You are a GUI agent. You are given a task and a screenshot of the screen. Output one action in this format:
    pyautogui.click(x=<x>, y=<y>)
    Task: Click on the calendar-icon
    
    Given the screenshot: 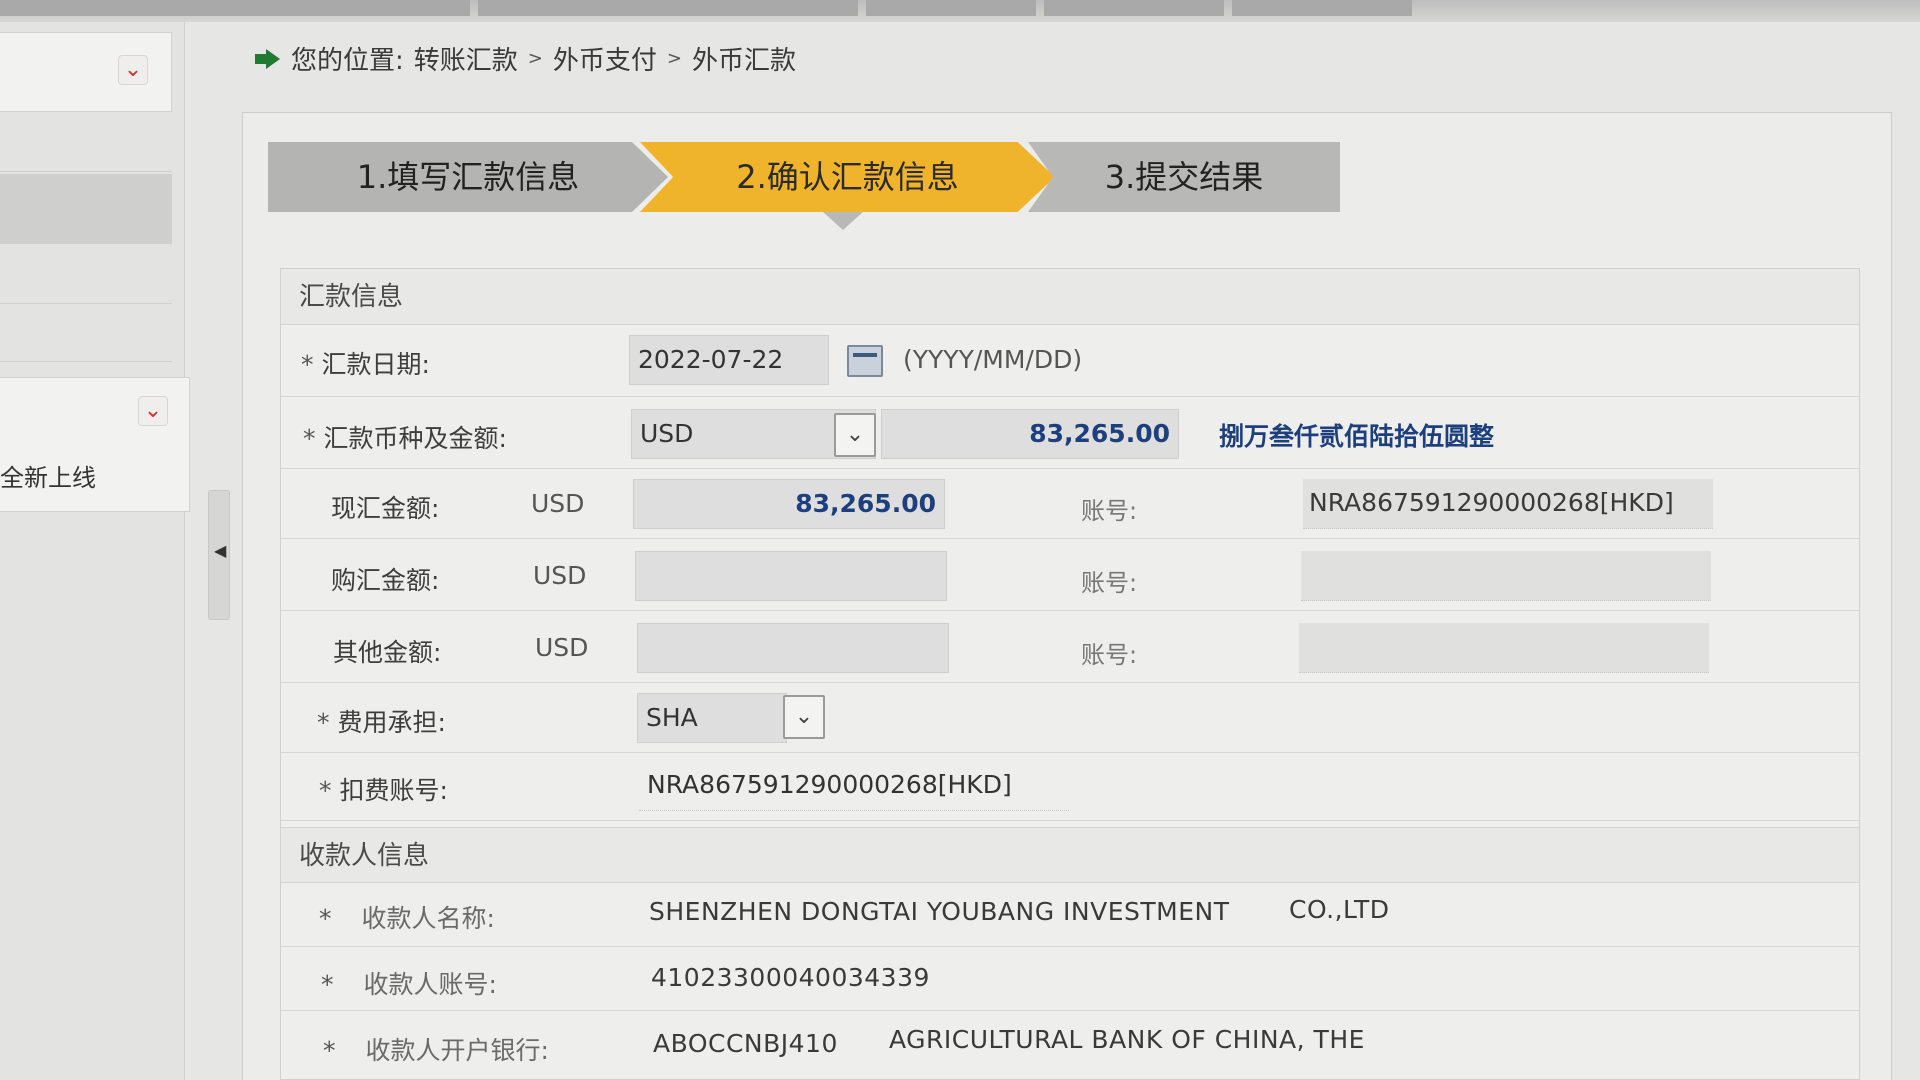 What is the action you would take?
    pyautogui.click(x=865, y=361)
    